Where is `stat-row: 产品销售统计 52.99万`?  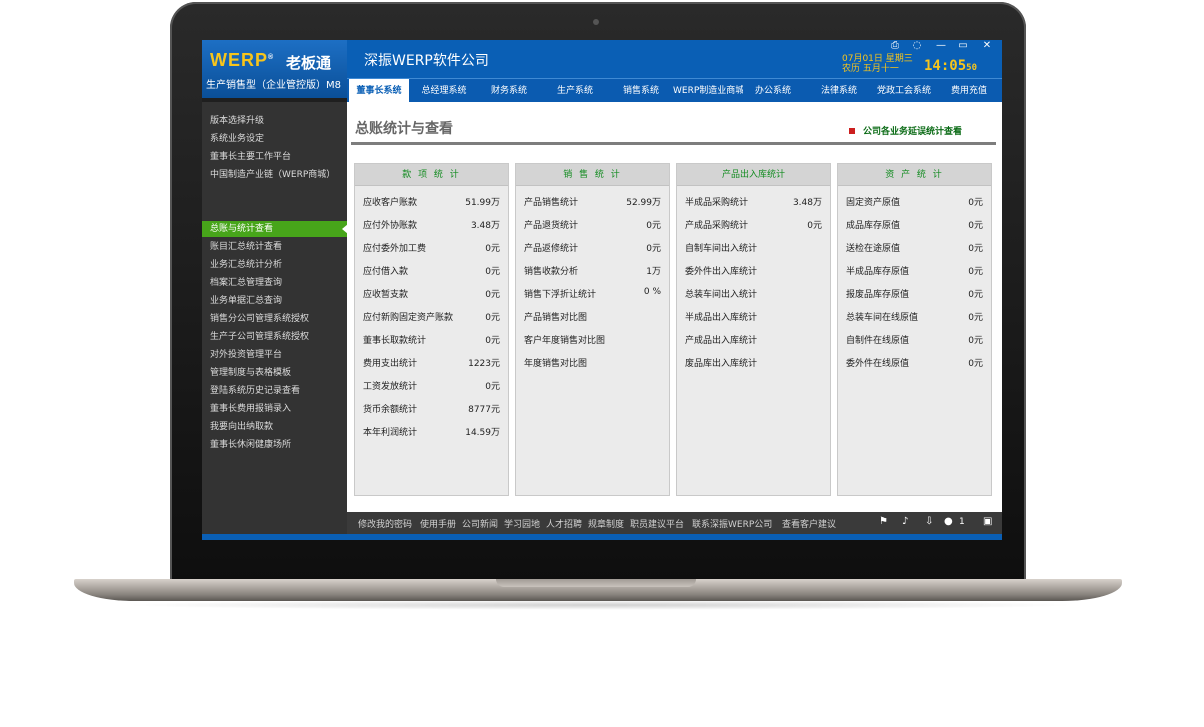
stat-row: 产品销售统计 52.99万 is located at coordinates (592, 202).